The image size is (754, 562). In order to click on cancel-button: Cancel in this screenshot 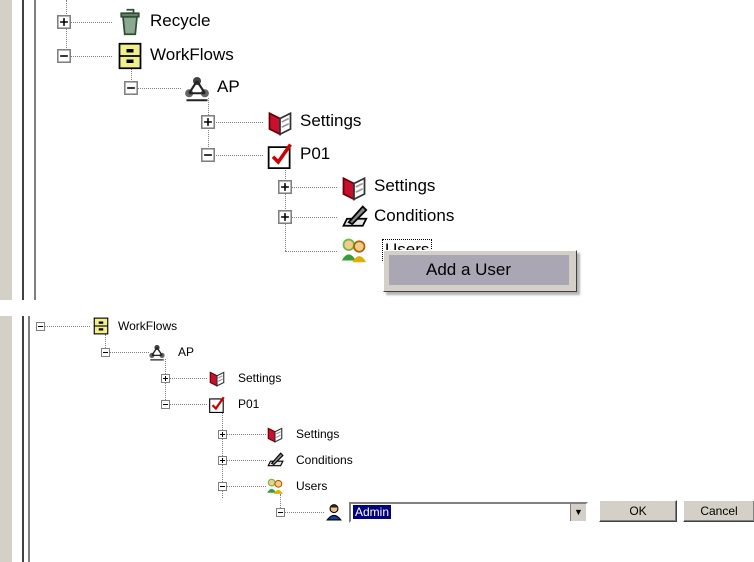, I will do `click(718, 511)`.